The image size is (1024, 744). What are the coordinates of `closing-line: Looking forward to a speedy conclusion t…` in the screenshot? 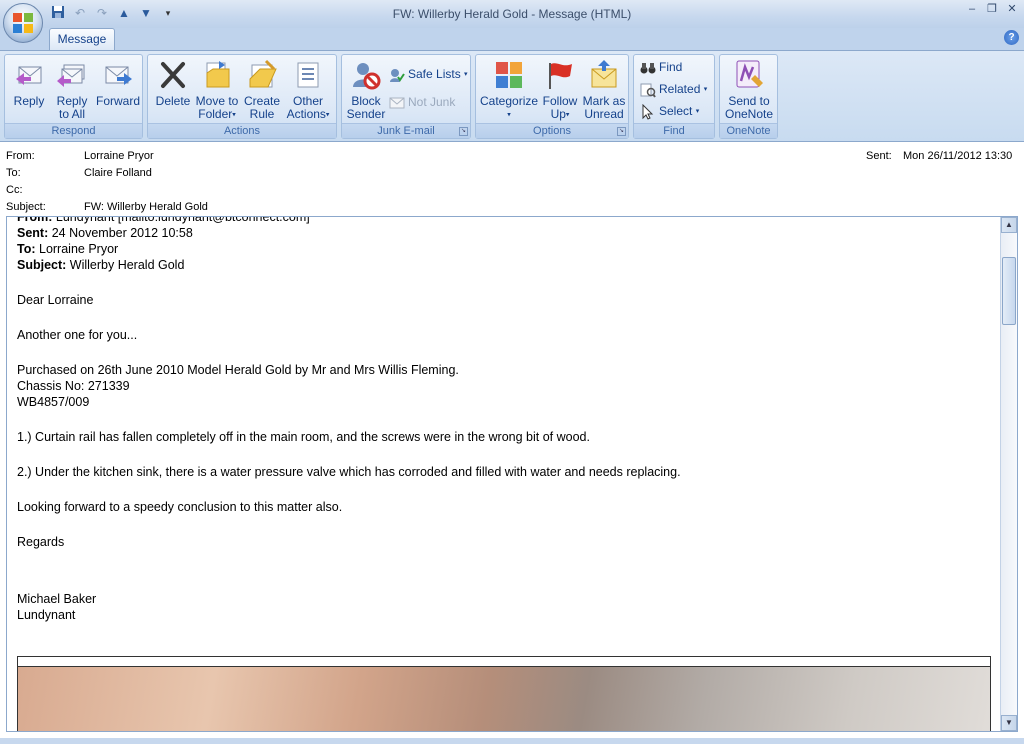 It's located at (180, 507).